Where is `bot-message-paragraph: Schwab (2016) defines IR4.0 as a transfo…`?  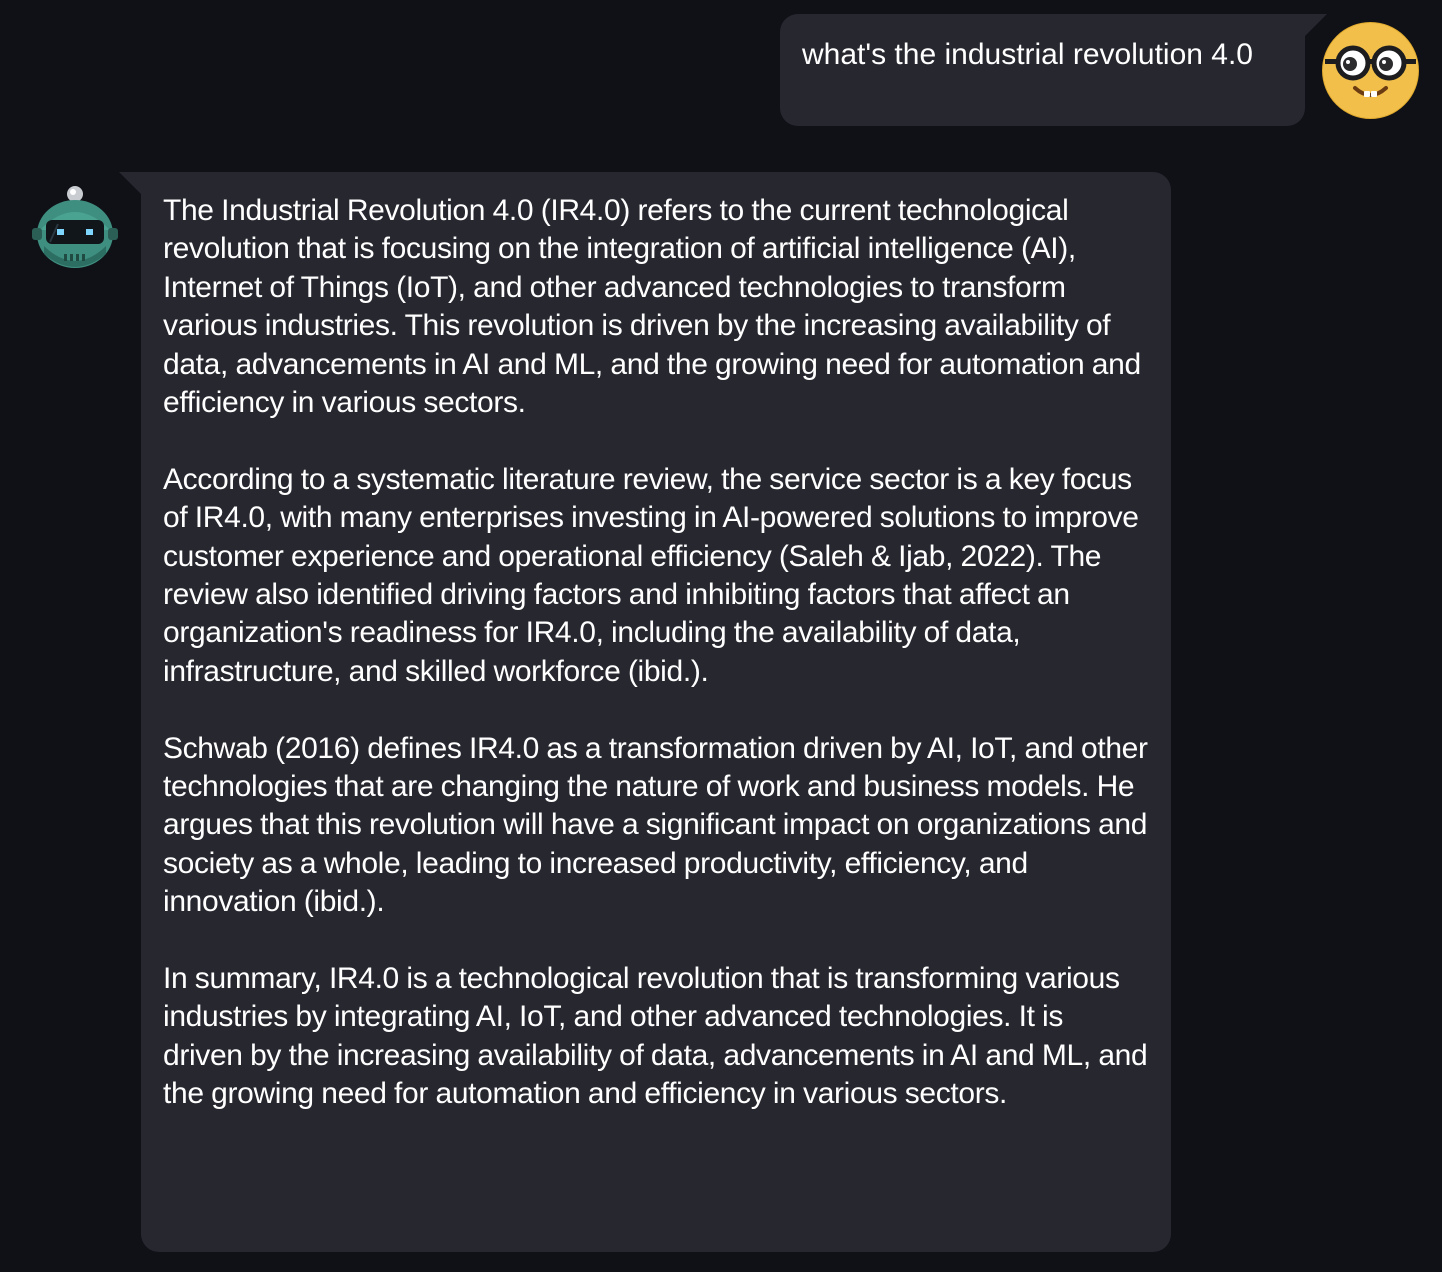
bot-message-paragraph: Schwab (2016) defines IR4.0 as a transfo… is located at coordinates (655, 825).